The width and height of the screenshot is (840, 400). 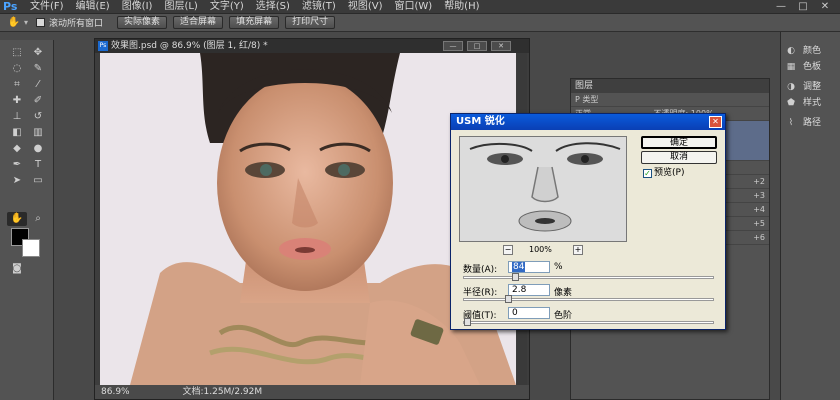 What do you see at coordinates (515, 277) in the screenshot?
I see `amount-slider-thumb` at bounding box center [515, 277].